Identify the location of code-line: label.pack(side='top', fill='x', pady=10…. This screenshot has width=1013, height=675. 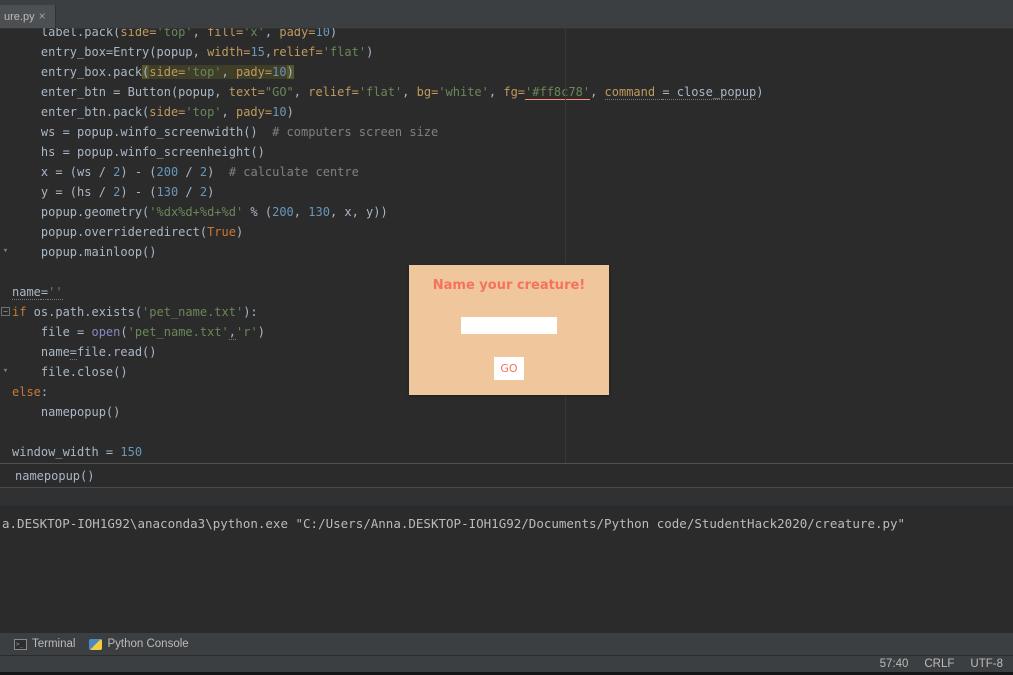
(512, 35).